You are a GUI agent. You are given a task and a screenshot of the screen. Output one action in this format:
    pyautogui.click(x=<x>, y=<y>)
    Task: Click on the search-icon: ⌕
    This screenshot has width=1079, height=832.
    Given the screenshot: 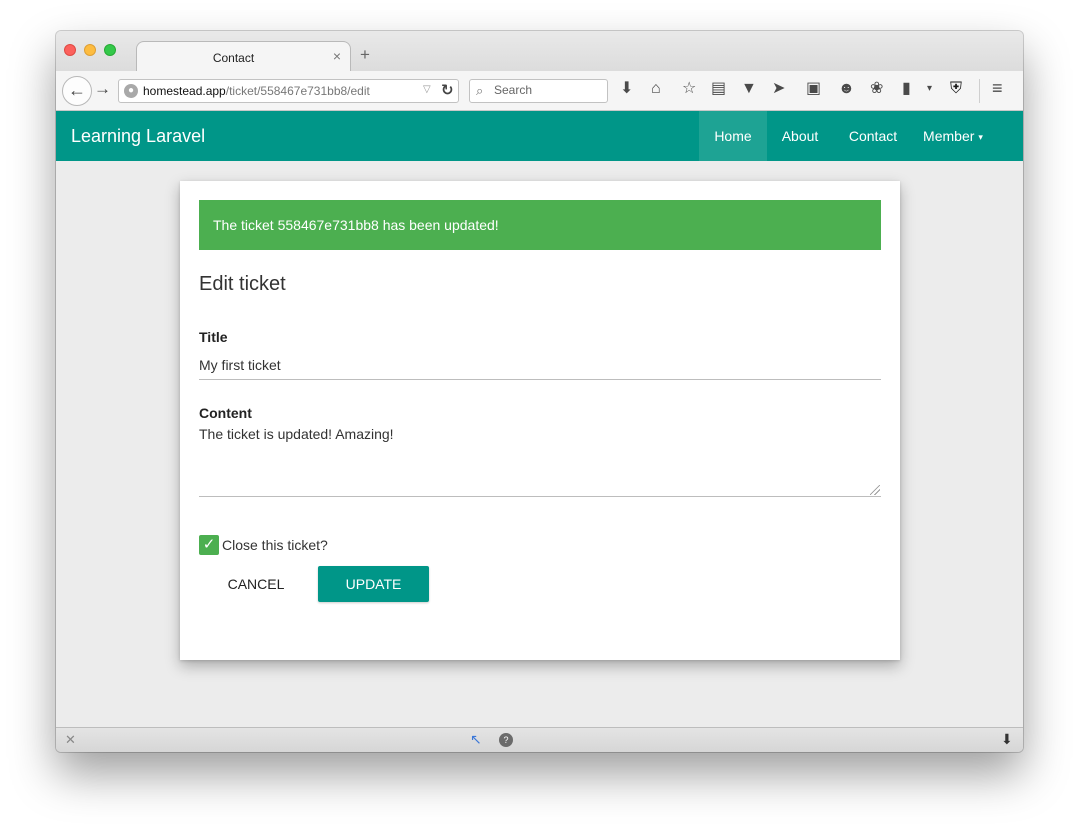 What is the action you would take?
    pyautogui.click(x=480, y=90)
    